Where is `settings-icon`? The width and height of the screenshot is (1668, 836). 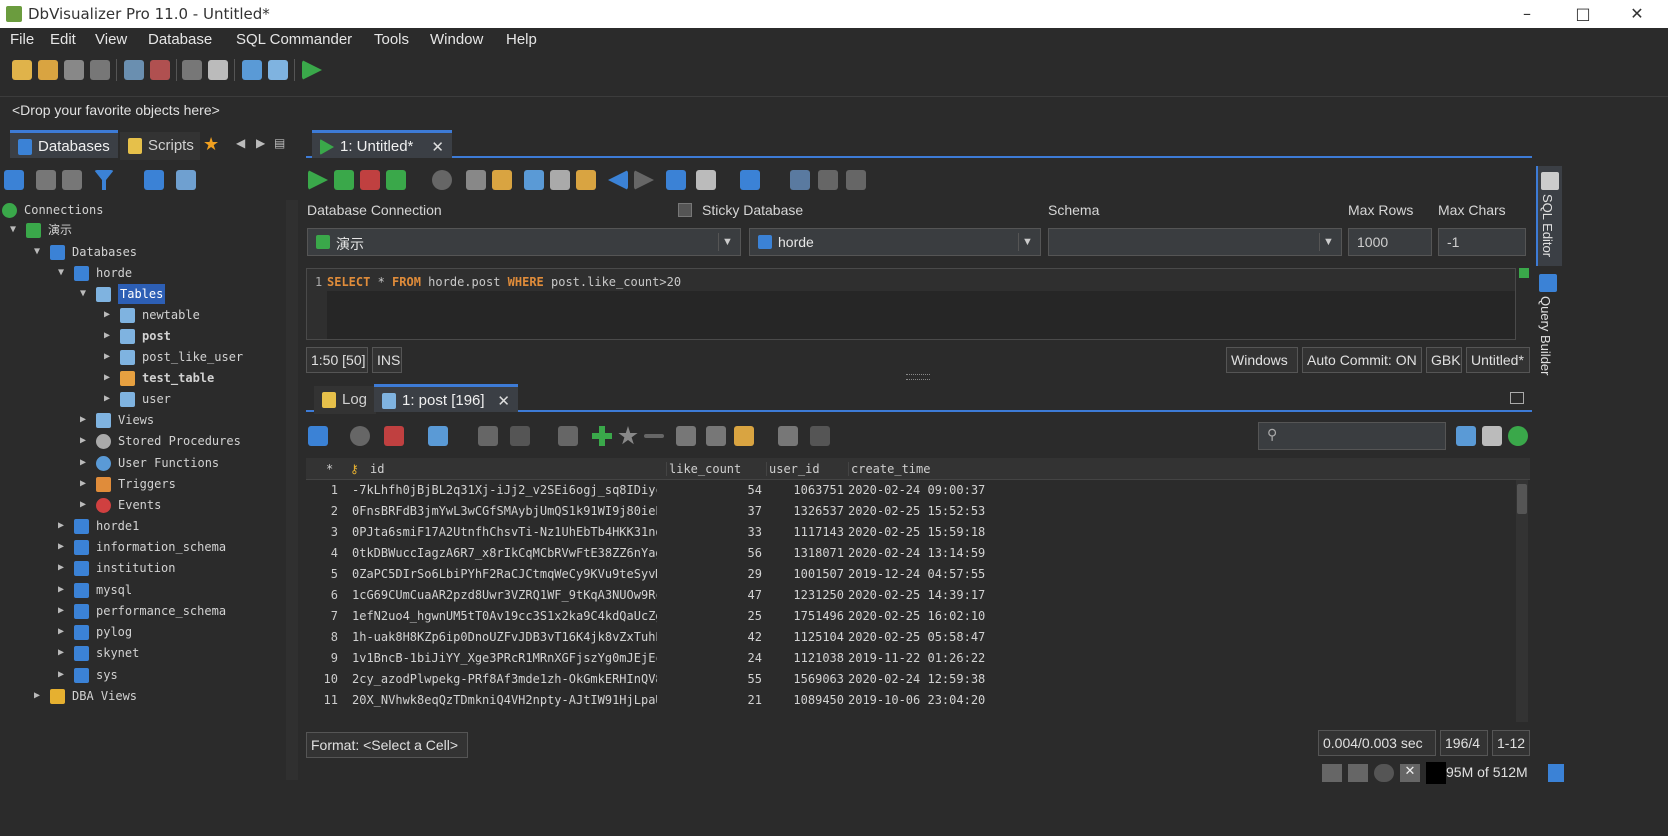 settings-icon is located at coordinates (788, 436).